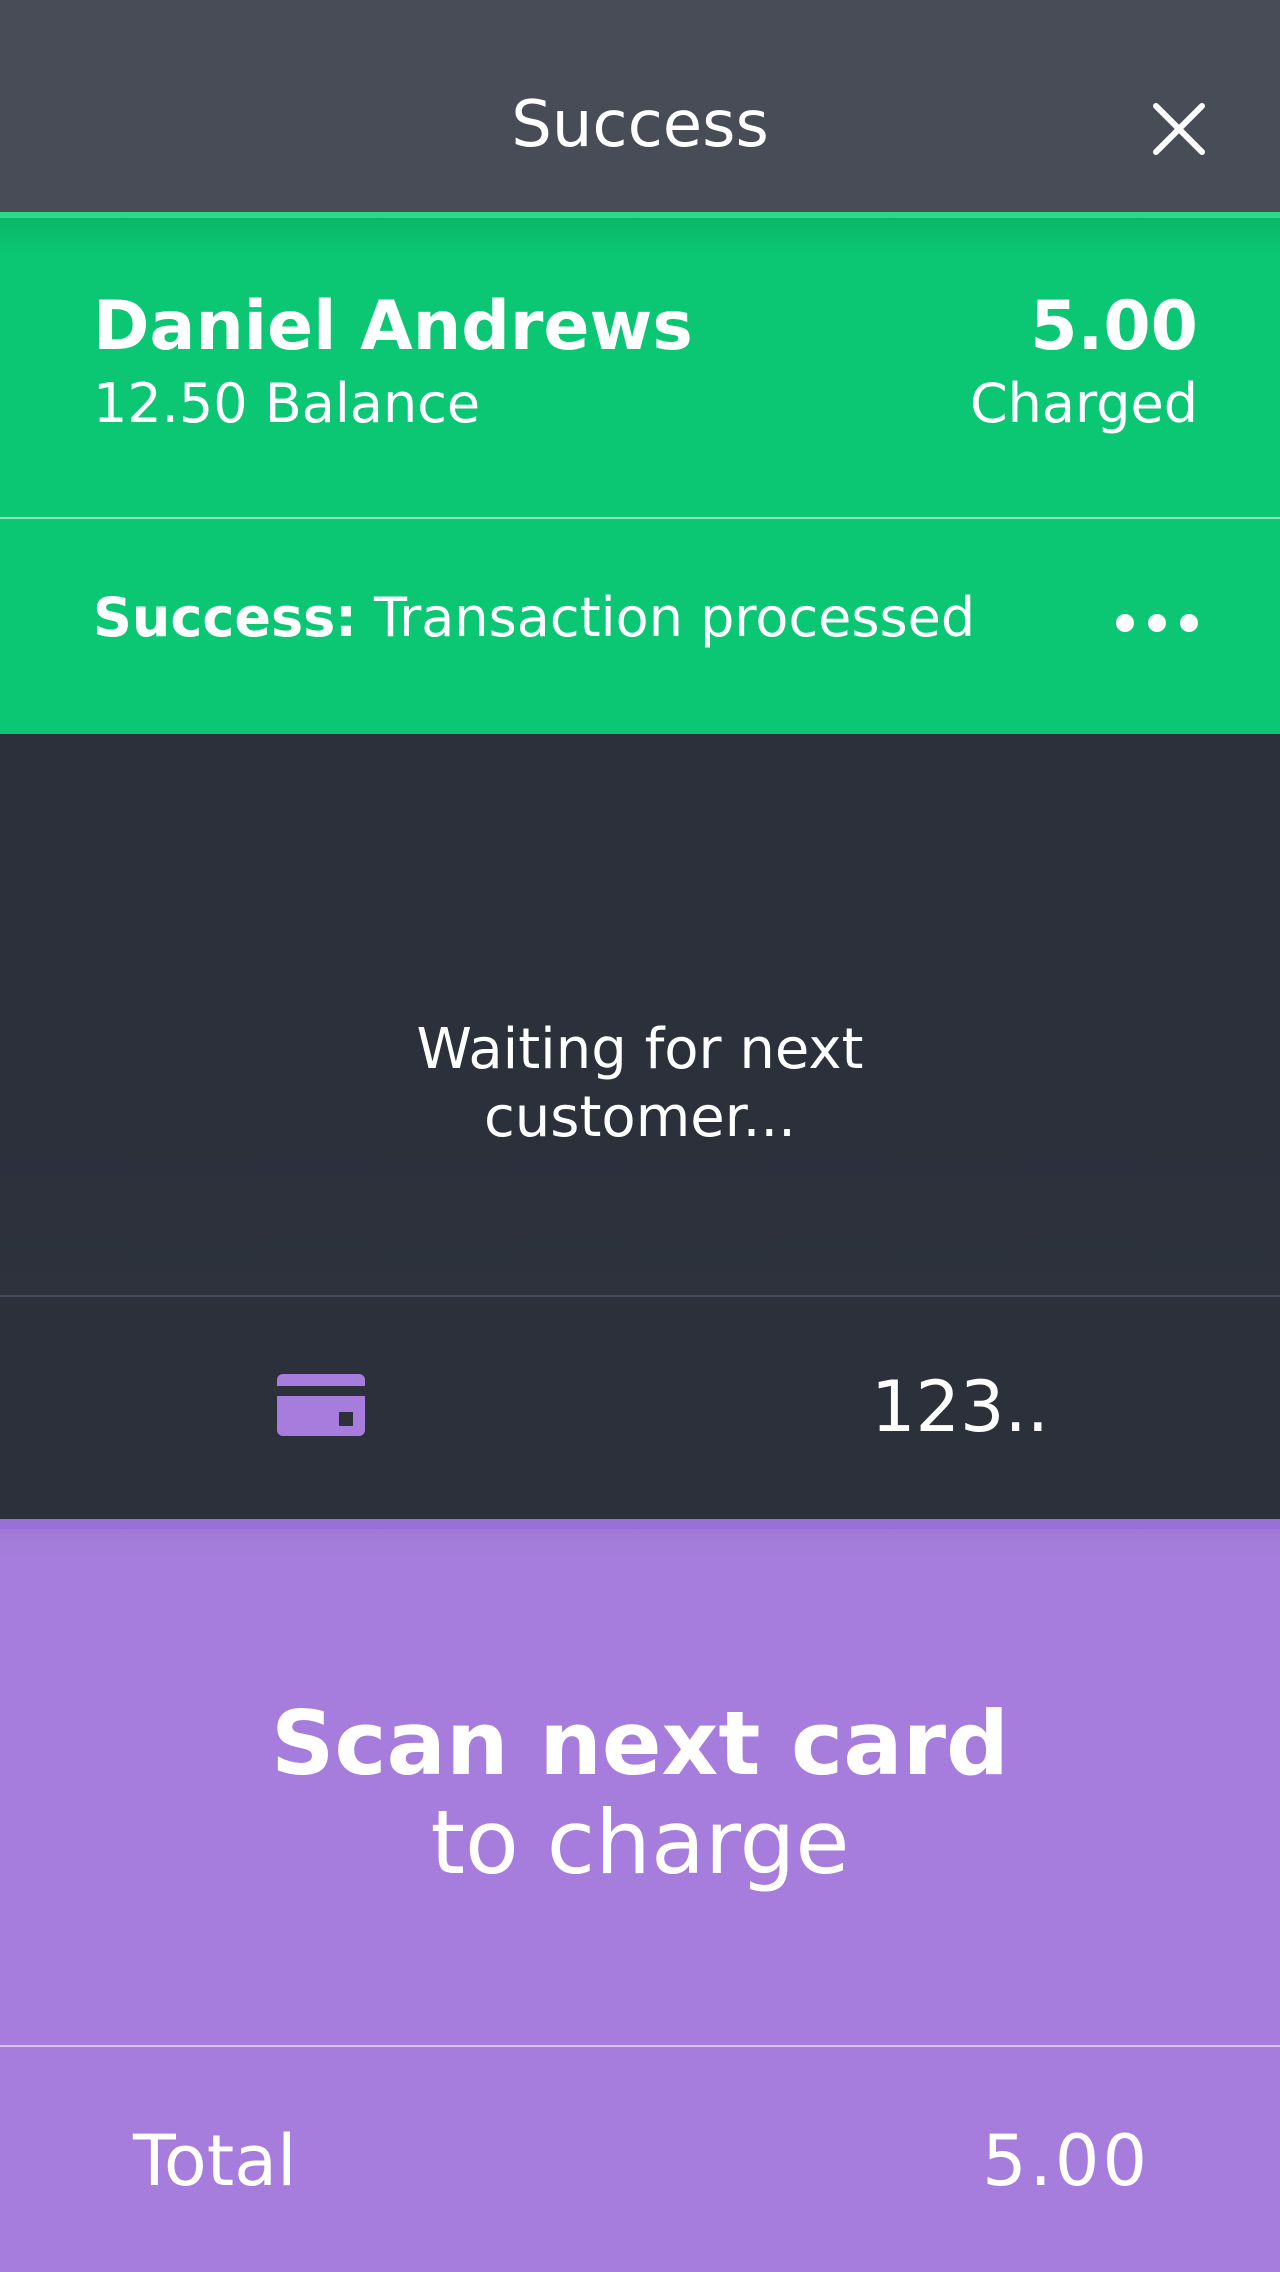 The width and height of the screenshot is (1280, 2272). I want to click on scan-title: Scan next card, so click(640, 1743).